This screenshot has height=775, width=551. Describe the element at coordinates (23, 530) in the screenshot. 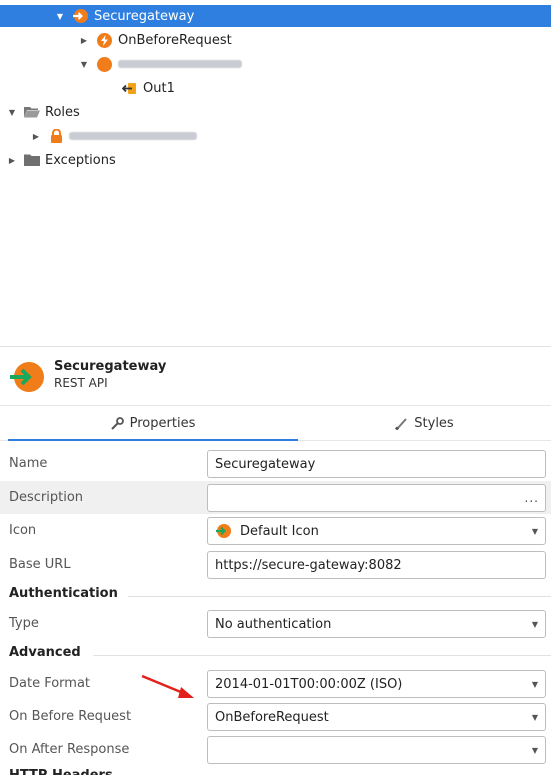

I see `property-label: Icon` at that location.